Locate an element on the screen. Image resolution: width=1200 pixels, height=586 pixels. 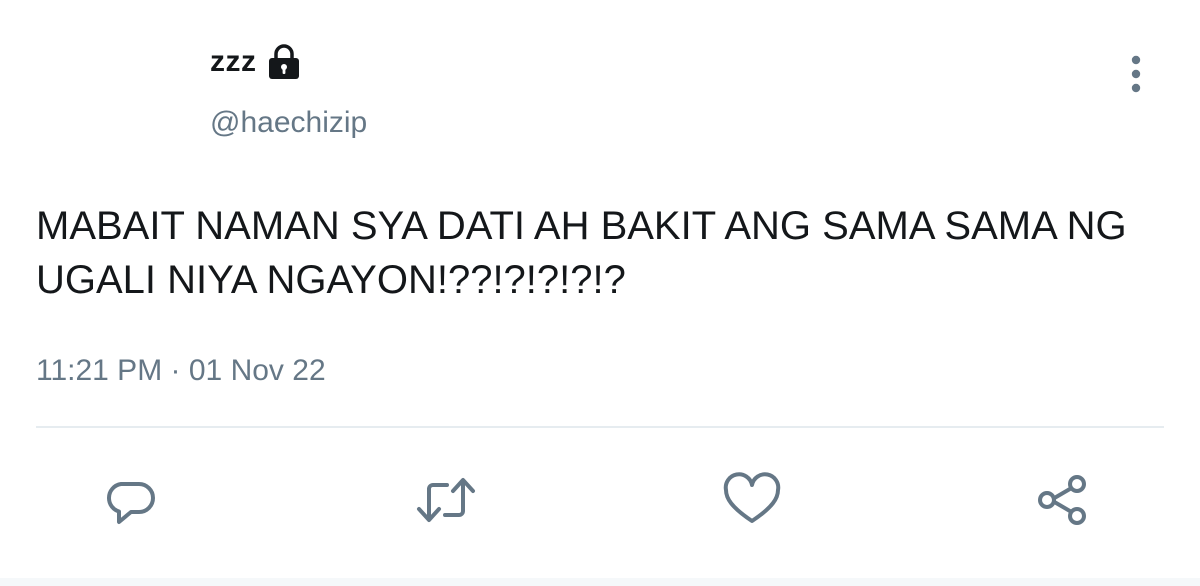
tweet-timestamp: 11:21 PM · 01 Nov 22 is located at coordinates (181, 371).